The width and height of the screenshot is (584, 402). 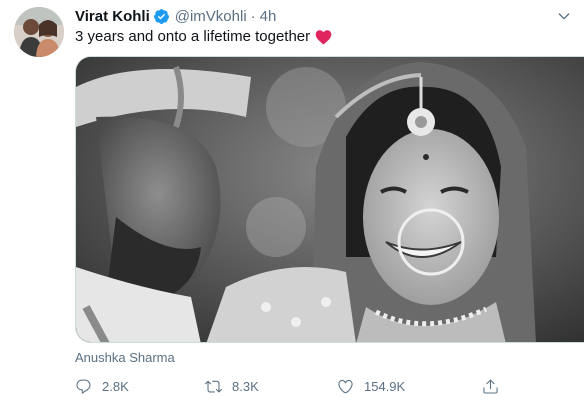 I want to click on like-count: 154.9K, so click(x=385, y=386).